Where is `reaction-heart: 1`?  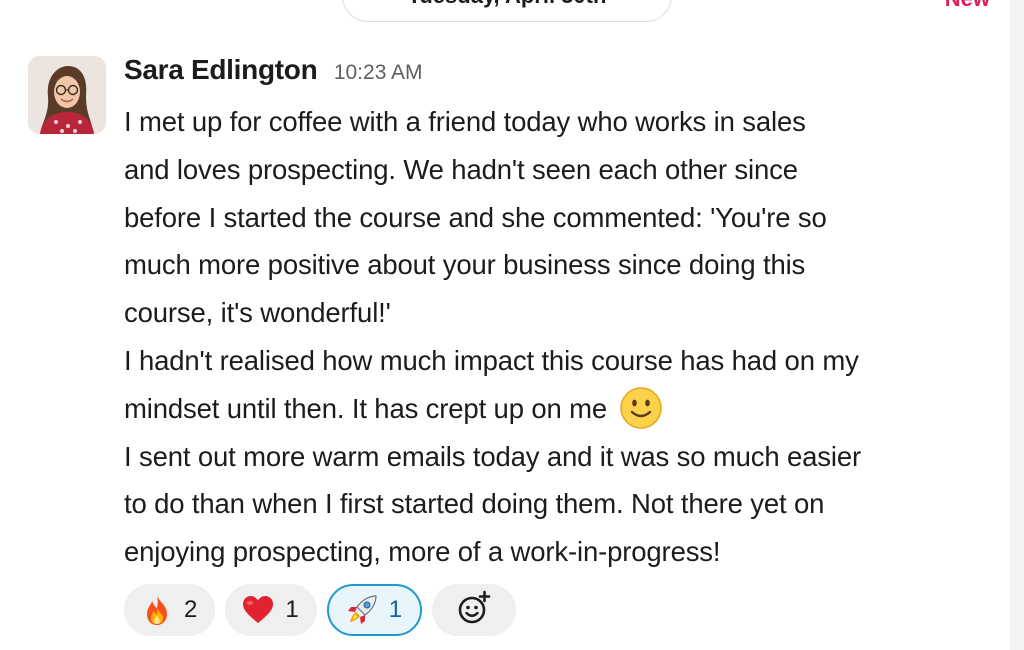 reaction-heart: 1 is located at coordinates (271, 610).